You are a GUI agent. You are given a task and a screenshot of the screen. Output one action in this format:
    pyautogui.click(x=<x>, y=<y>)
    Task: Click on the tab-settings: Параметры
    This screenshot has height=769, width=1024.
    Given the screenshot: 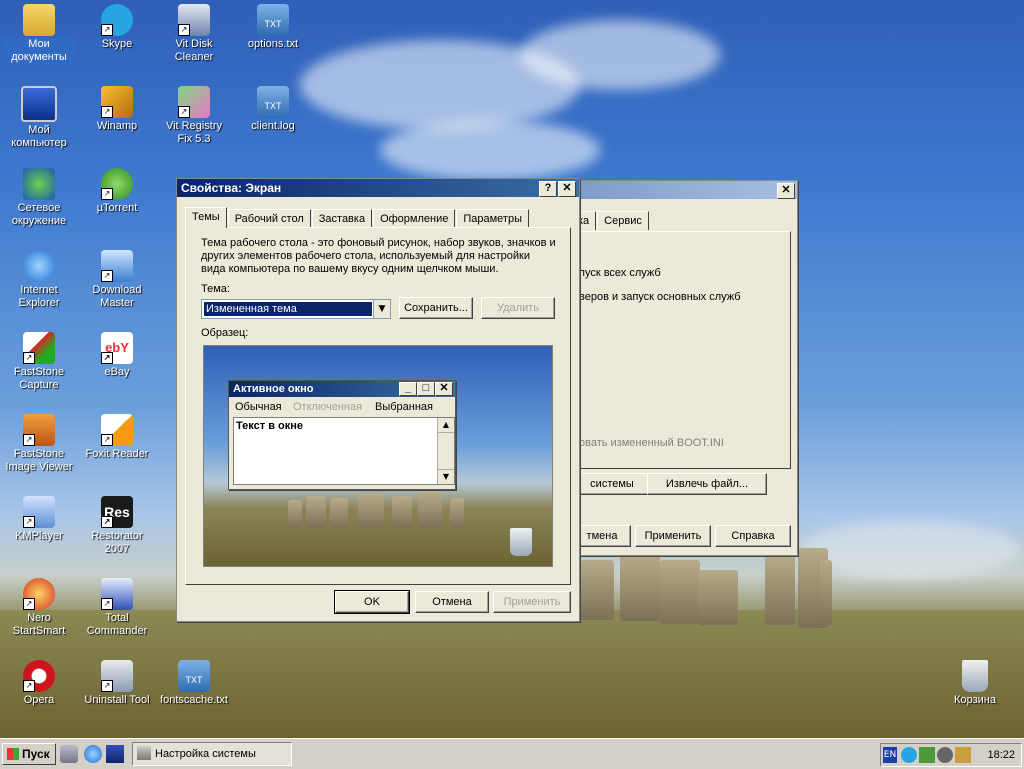 What is the action you would take?
    pyautogui.click(x=492, y=218)
    